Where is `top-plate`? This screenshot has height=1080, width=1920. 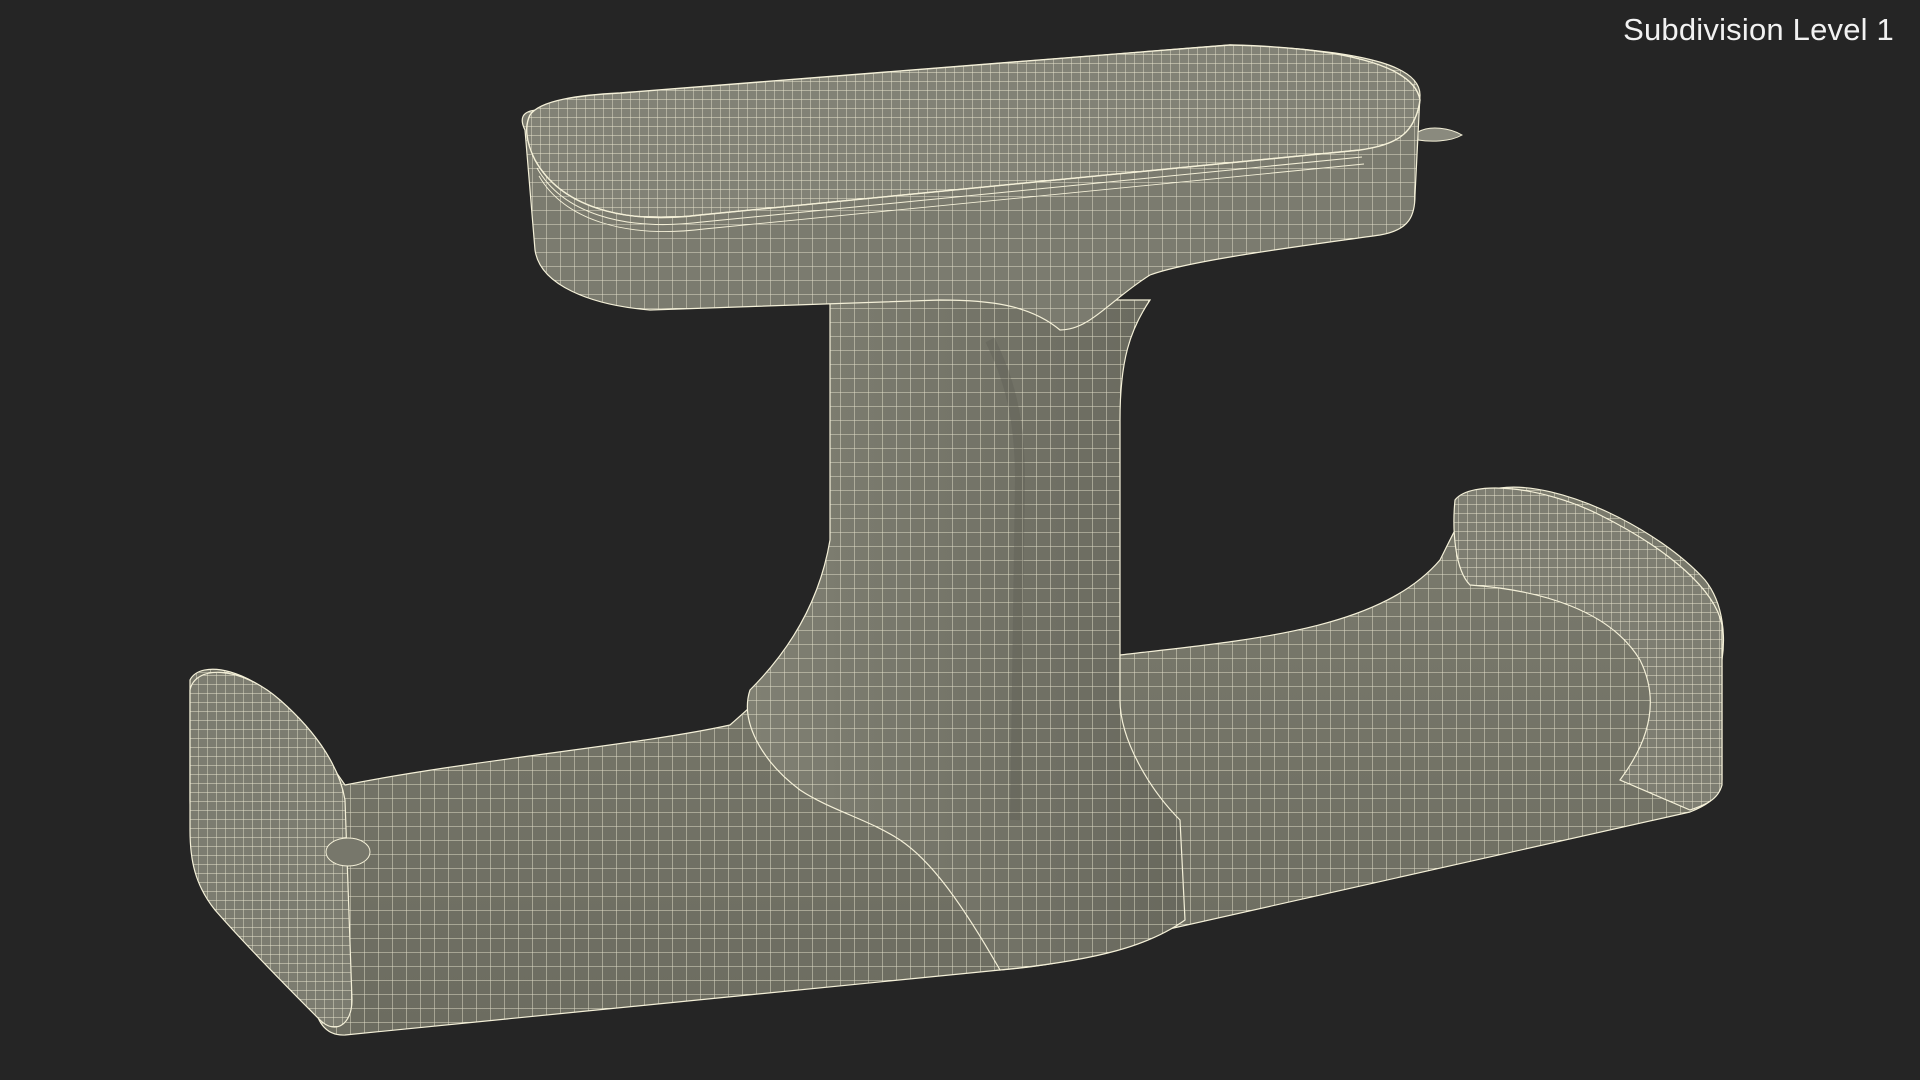
top-plate is located at coordinates (992, 187).